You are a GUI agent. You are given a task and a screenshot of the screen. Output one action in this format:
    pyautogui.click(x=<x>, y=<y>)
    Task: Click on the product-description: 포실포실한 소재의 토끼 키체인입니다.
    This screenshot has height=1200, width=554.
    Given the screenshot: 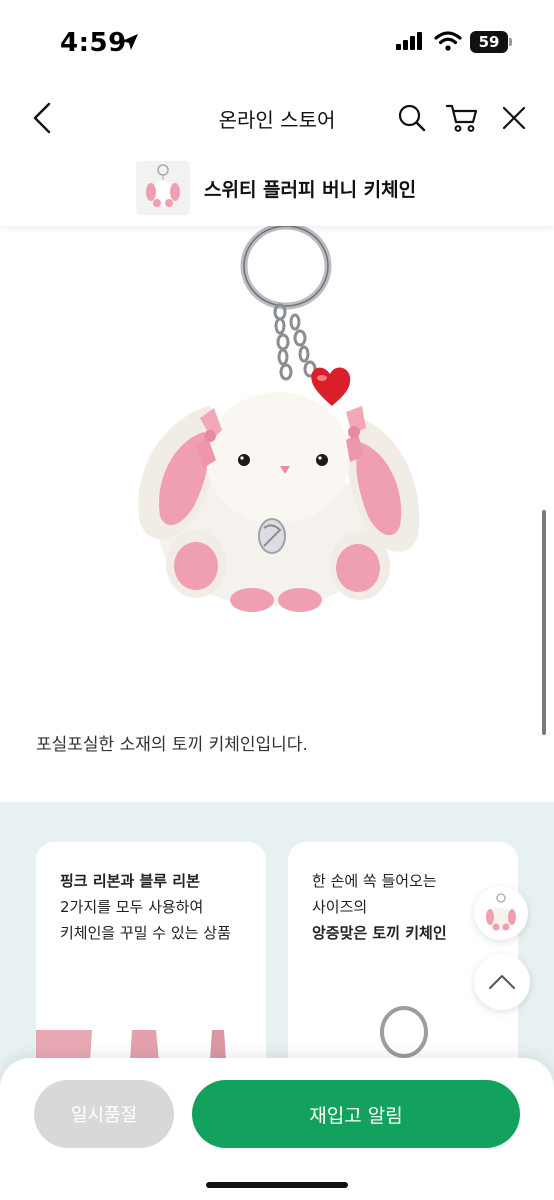 What is the action you would take?
    pyautogui.click(x=172, y=745)
    